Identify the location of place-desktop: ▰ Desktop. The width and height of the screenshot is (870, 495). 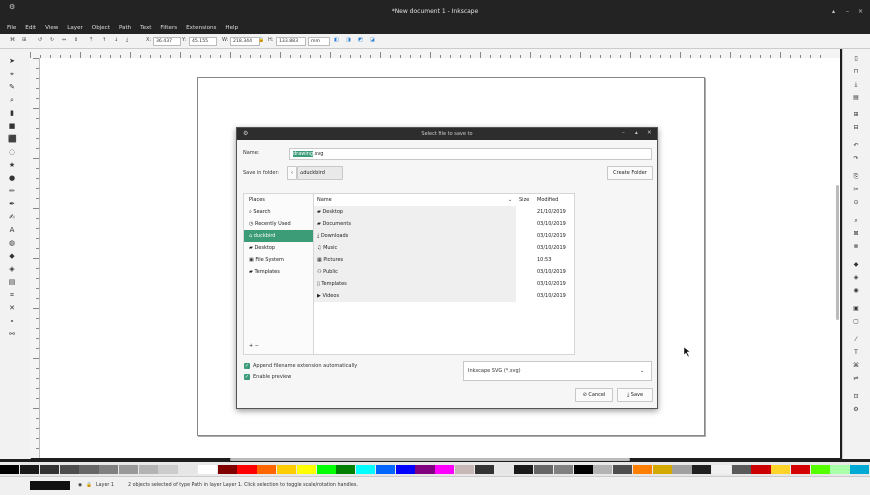
(279, 248).